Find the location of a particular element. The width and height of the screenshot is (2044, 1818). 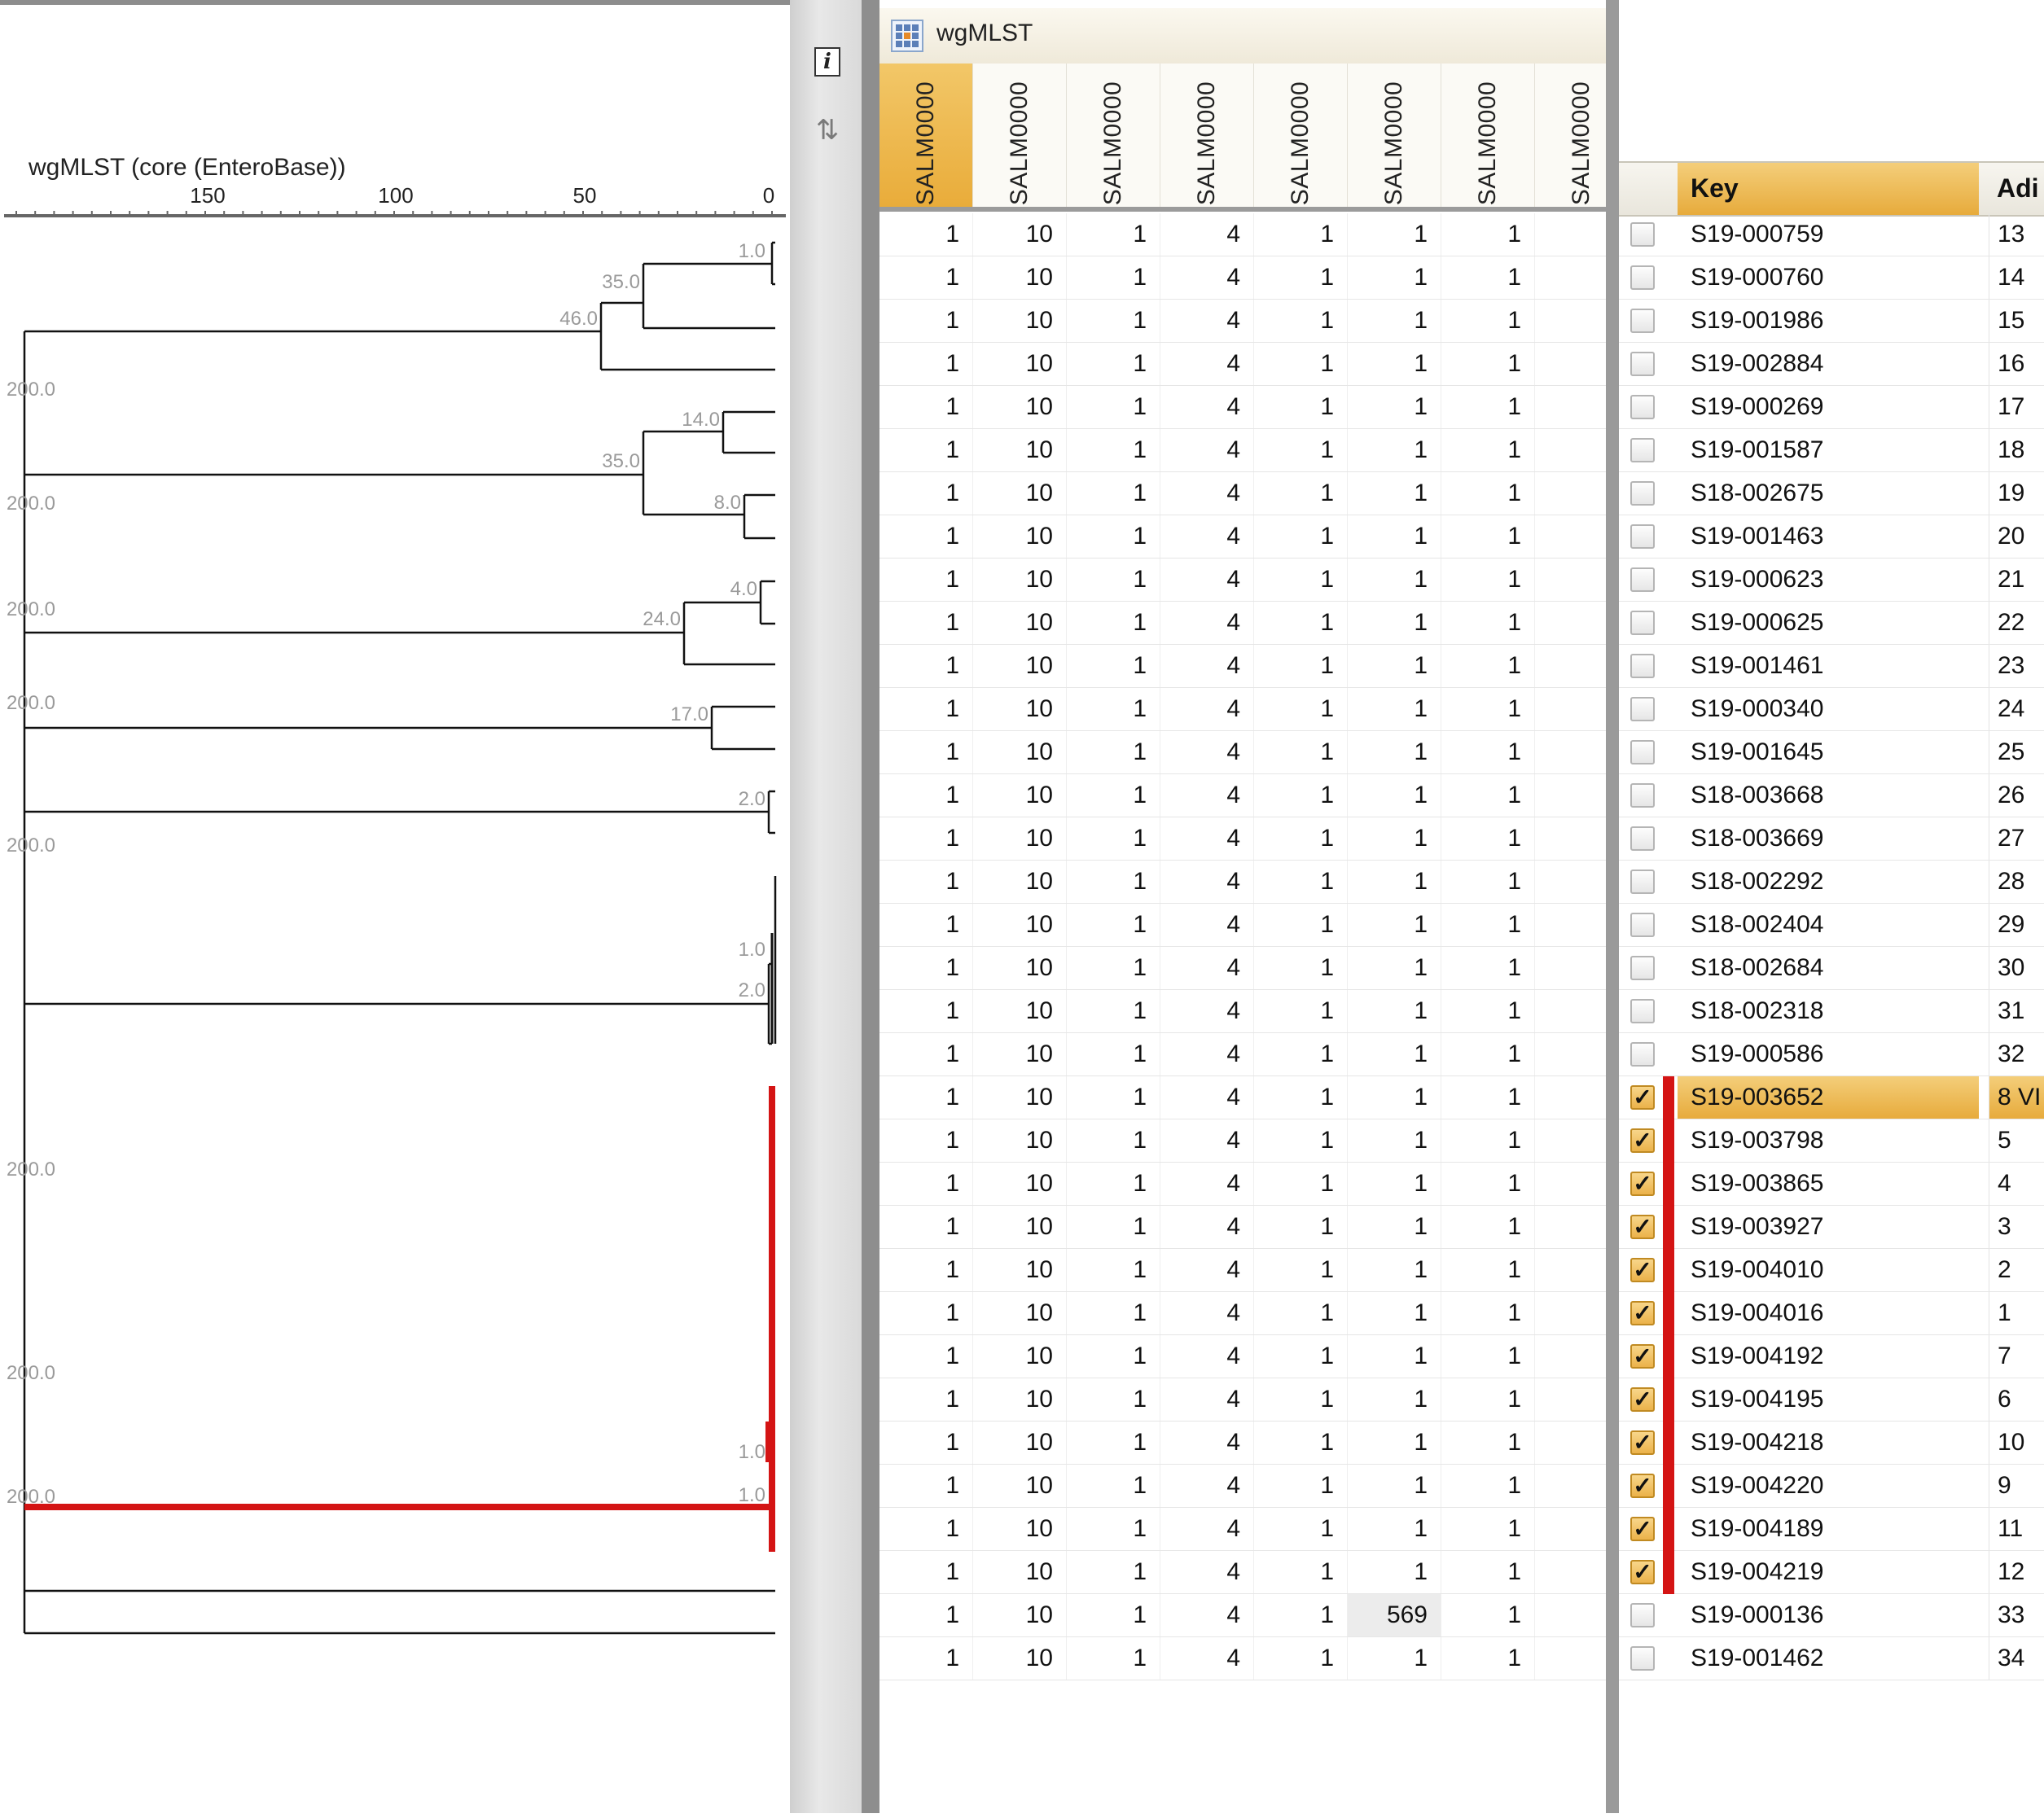

key-cell: S19-000340 is located at coordinates (1828, 709).